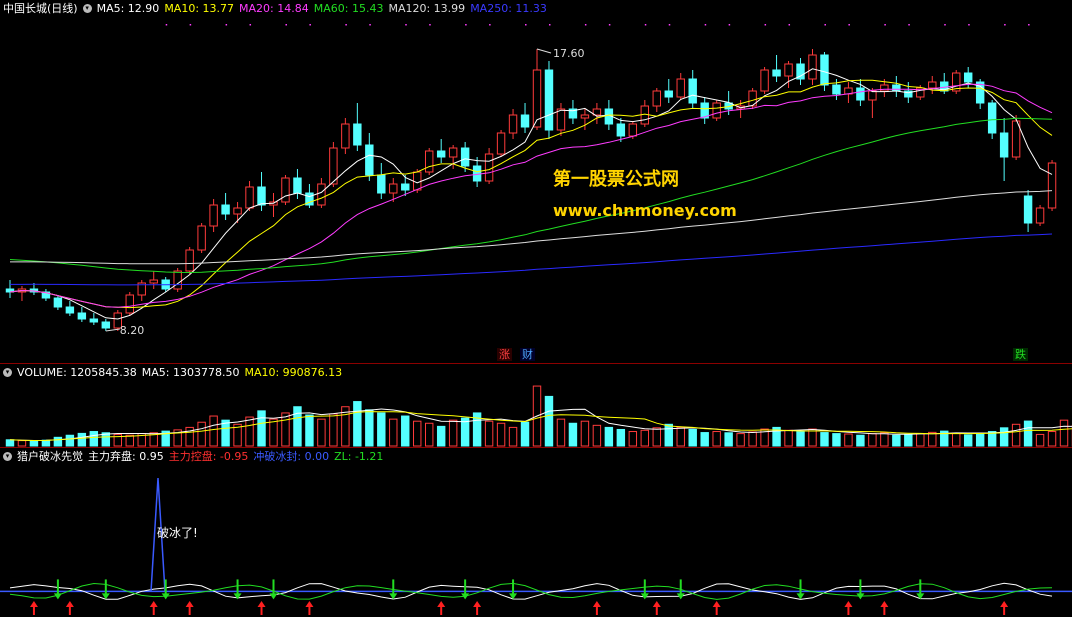 The height and width of the screenshot is (617, 1072). What do you see at coordinates (616, 179) in the screenshot?
I see `watermark-title: 第一股票公式网` at bounding box center [616, 179].